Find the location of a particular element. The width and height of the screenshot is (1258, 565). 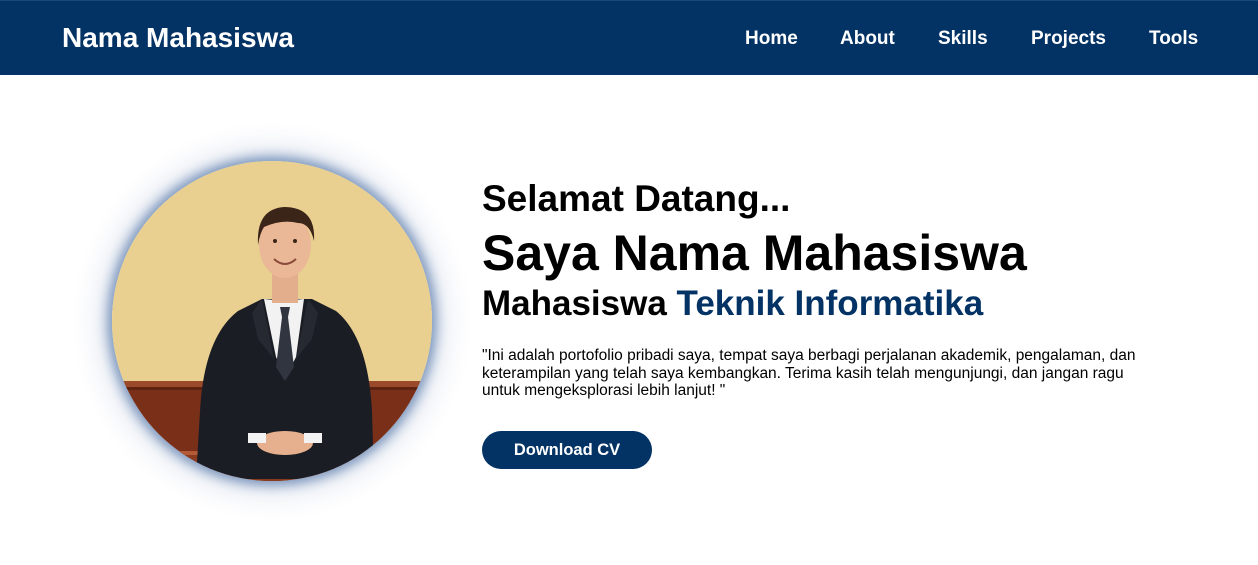

nav-link-tools: Tools is located at coordinates (1173, 39).